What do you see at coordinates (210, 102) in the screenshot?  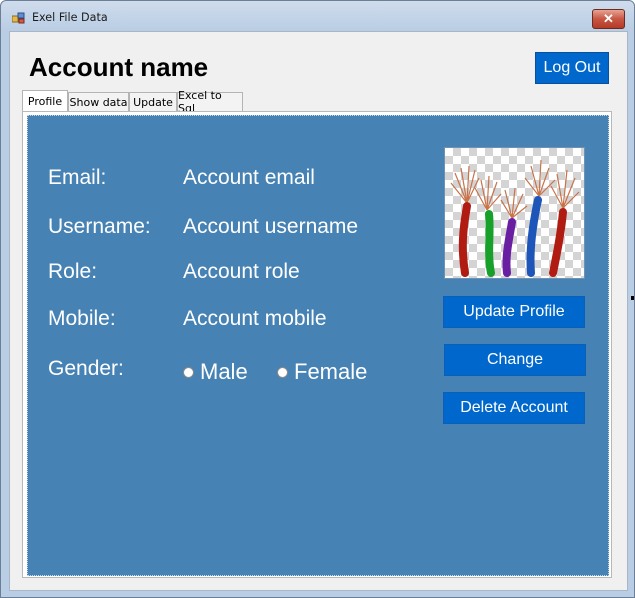 I see `tab-excel-to-sql: Excel to Sql` at bounding box center [210, 102].